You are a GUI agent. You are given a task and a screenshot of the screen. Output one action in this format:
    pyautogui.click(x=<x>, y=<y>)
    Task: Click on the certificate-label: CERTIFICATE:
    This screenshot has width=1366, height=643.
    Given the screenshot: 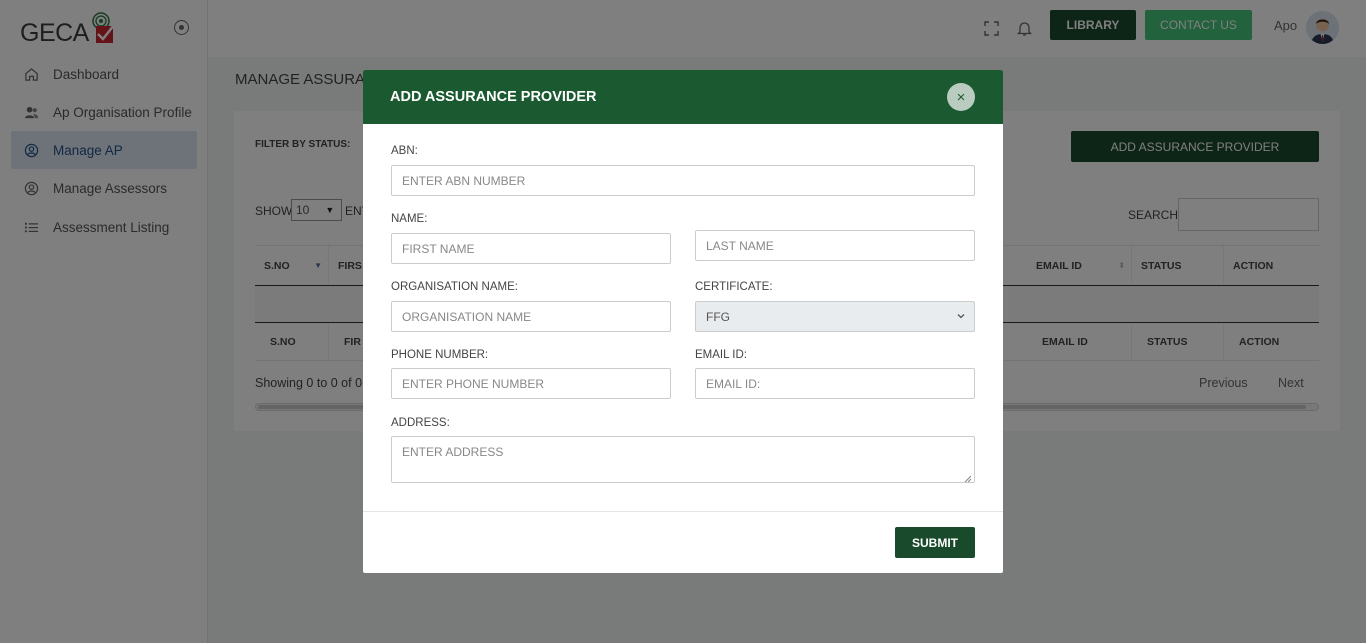 What is the action you would take?
    pyautogui.click(x=734, y=287)
    